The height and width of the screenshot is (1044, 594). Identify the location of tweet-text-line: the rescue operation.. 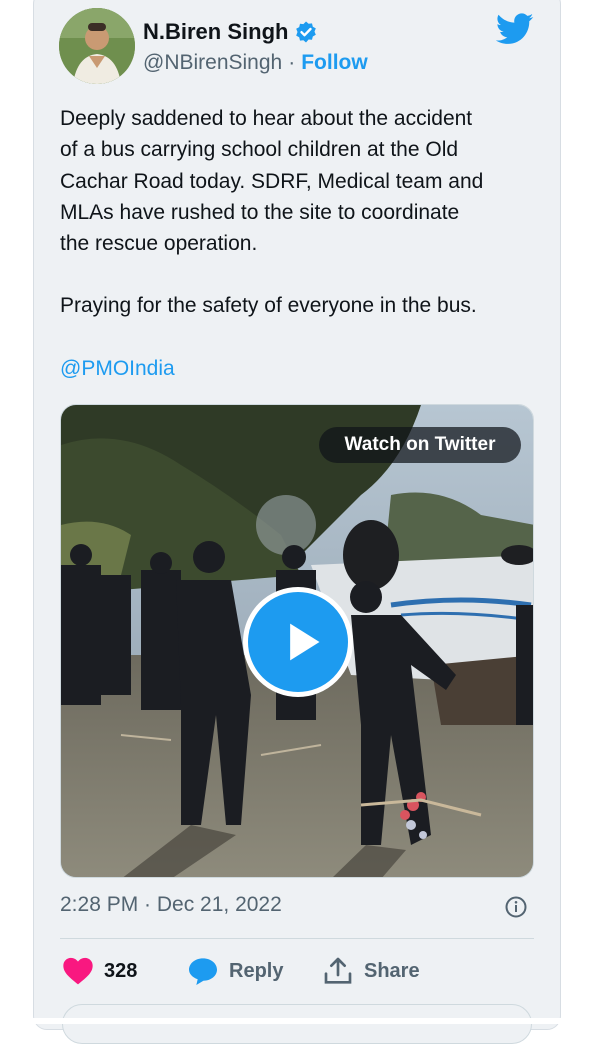
(159, 244).